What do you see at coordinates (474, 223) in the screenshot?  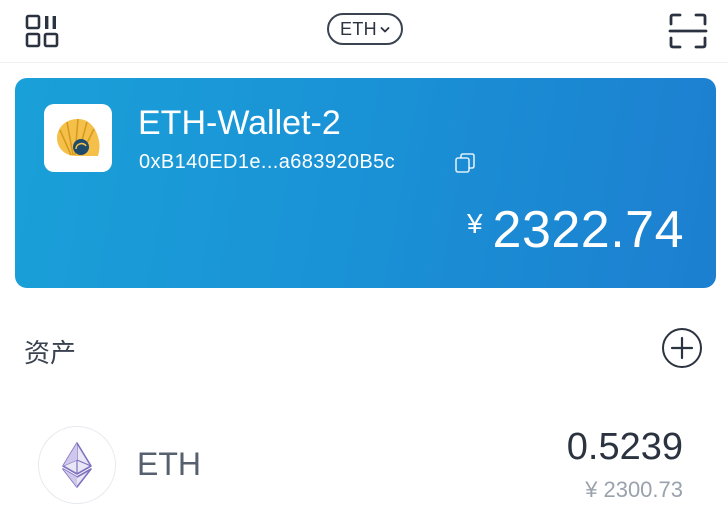 I see `balance-currency: ¥` at bounding box center [474, 223].